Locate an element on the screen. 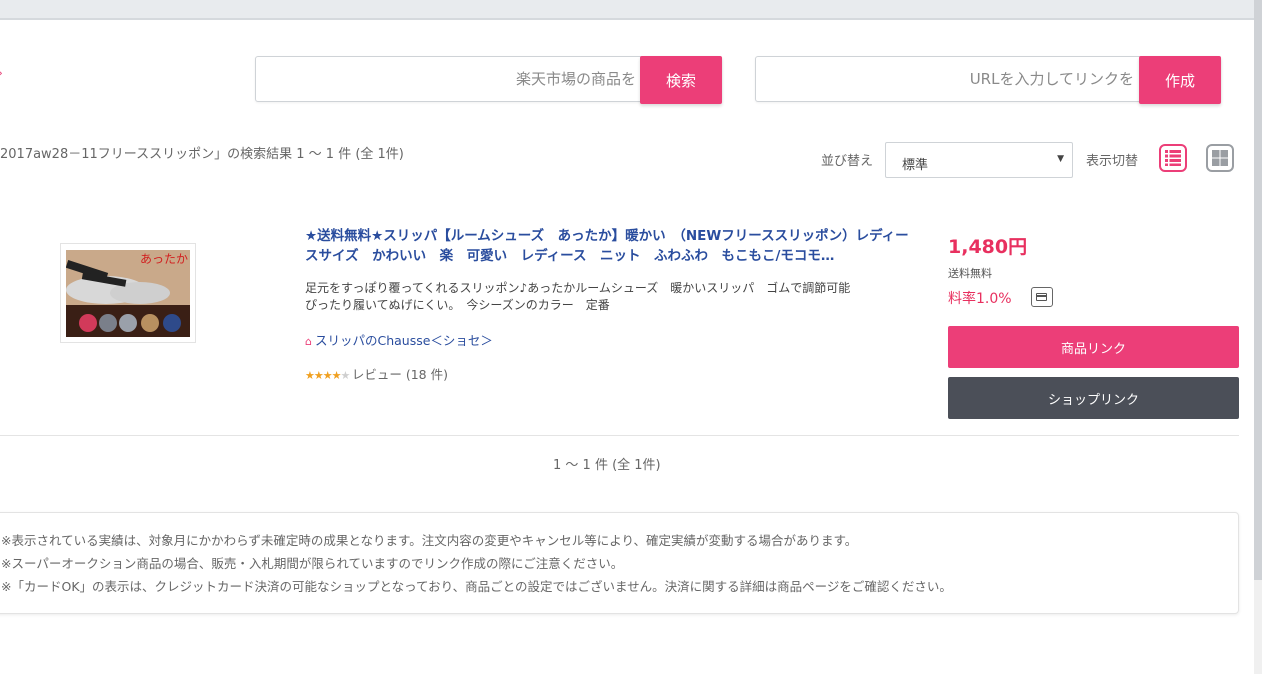 The width and height of the screenshot is (1262, 674). product-price: 1,480円 is located at coordinates (988, 247).